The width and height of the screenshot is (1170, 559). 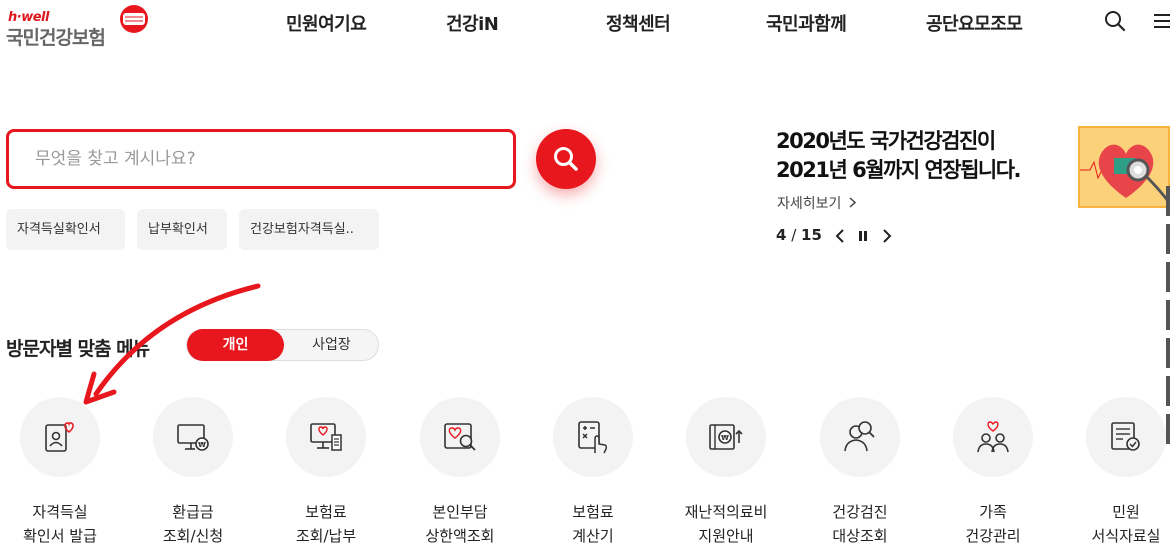 I want to click on tab-individual: 개인, so click(x=235, y=345).